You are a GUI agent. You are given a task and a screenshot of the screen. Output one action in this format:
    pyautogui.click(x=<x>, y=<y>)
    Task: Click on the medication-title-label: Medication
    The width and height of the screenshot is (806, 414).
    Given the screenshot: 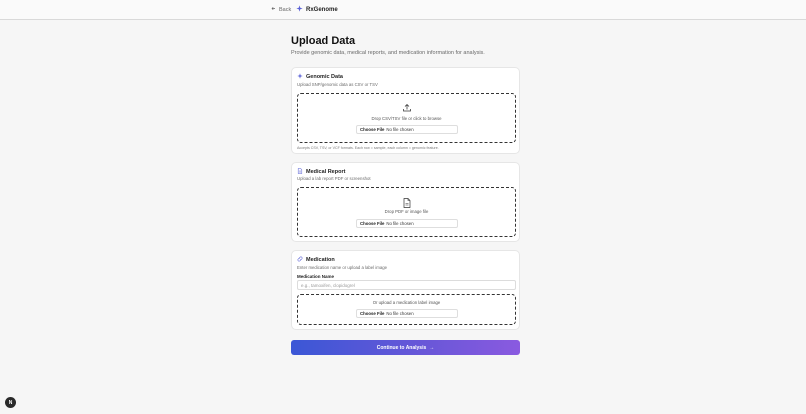 What is the action you would take?
    pyautogui.click(x=320, y=260)
    